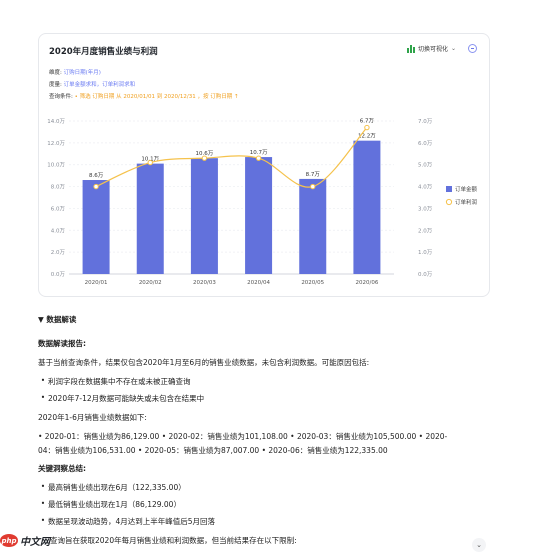 This screenshot has height=554, width=552. Describe the element at coordinates (204, 283) in the screenshot. I see `x-tick-label: 2020/03` at that location.